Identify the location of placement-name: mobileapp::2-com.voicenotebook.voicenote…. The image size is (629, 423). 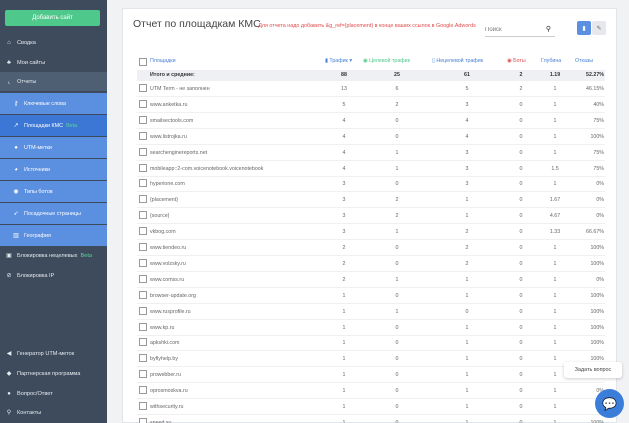
(207, 168).